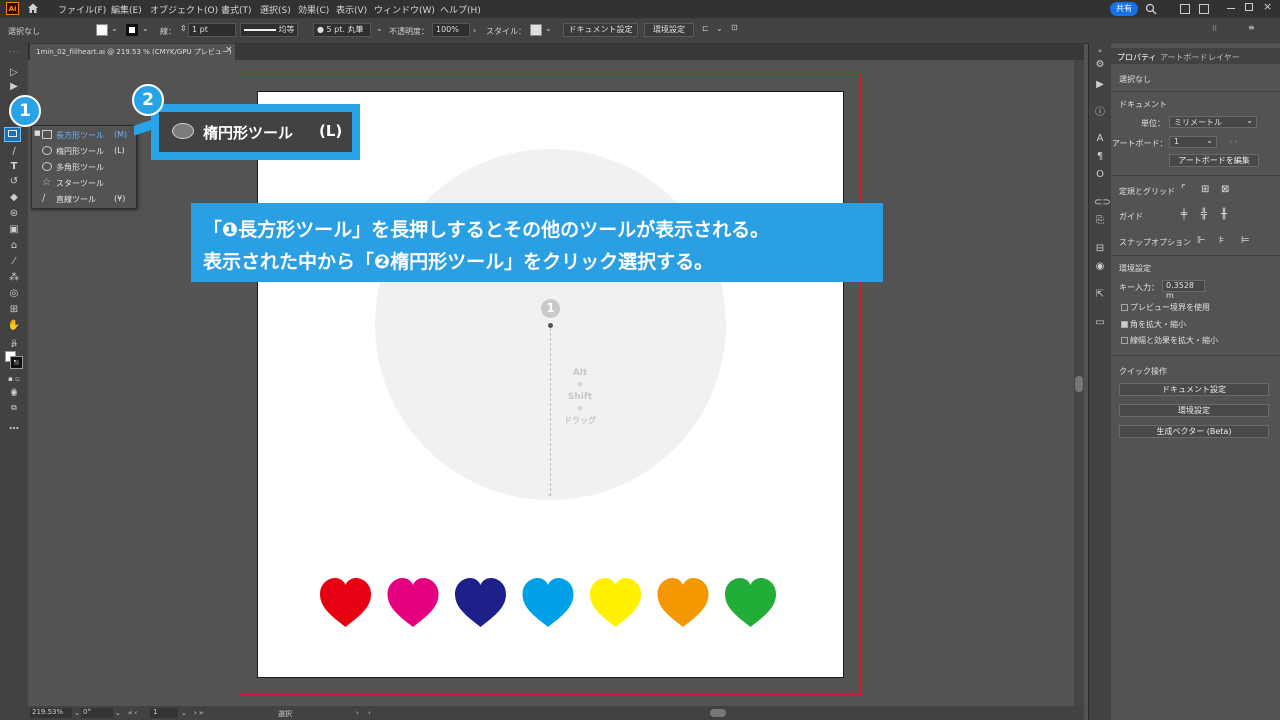  I want to click on brush-select: ● 5 pt. 丸筆, so click(342, 30).